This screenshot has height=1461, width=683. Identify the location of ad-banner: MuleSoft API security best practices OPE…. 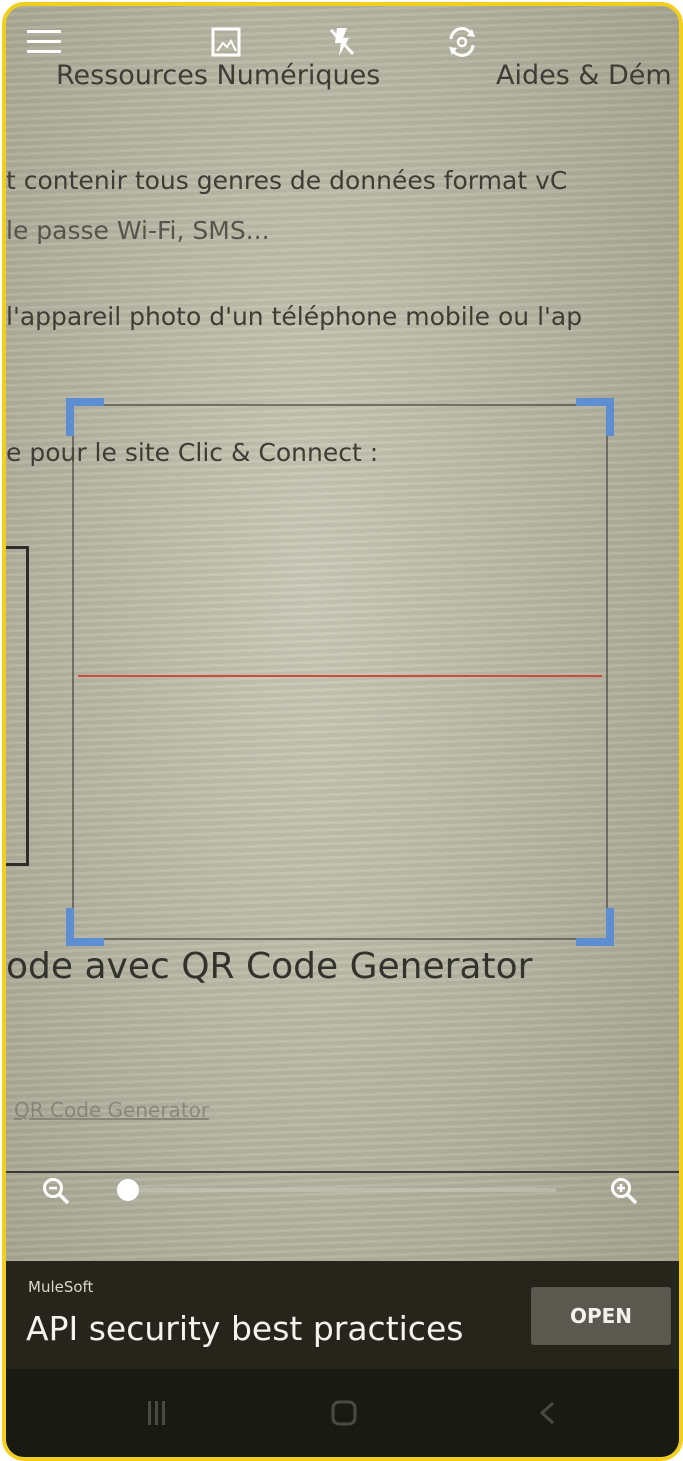
(342, 1315).